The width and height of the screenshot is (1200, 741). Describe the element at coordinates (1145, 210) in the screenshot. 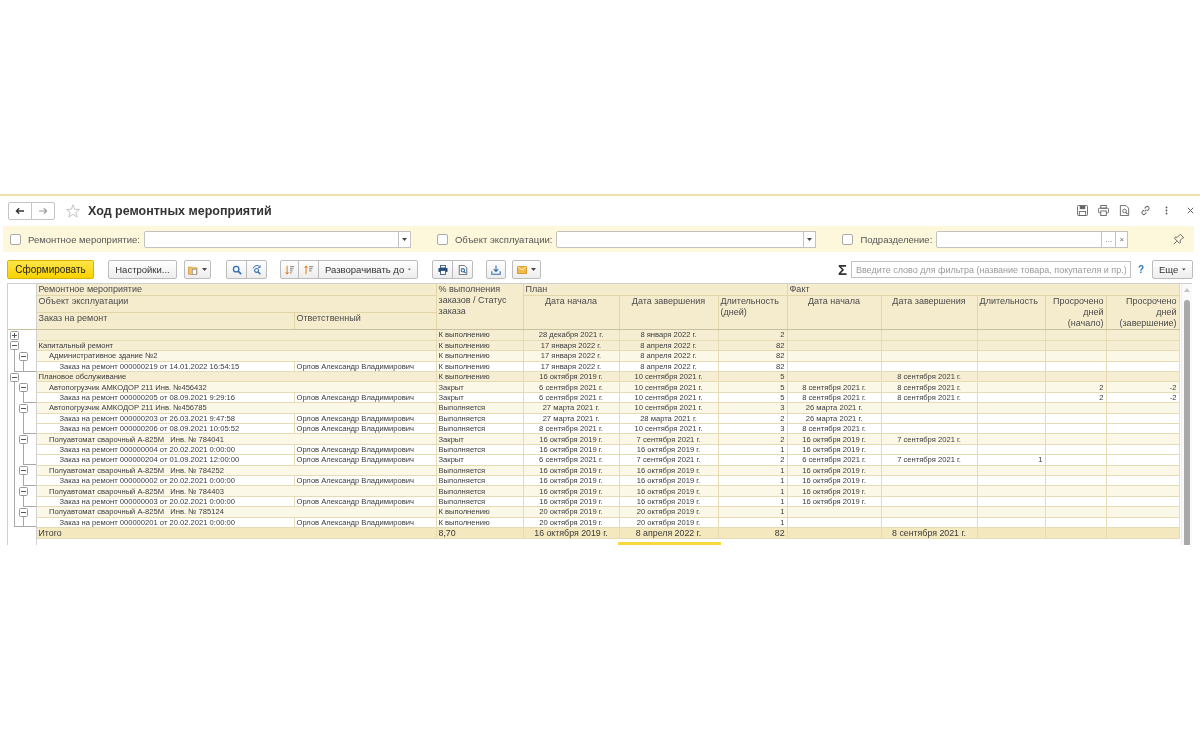

I see `link-icon` at that location.